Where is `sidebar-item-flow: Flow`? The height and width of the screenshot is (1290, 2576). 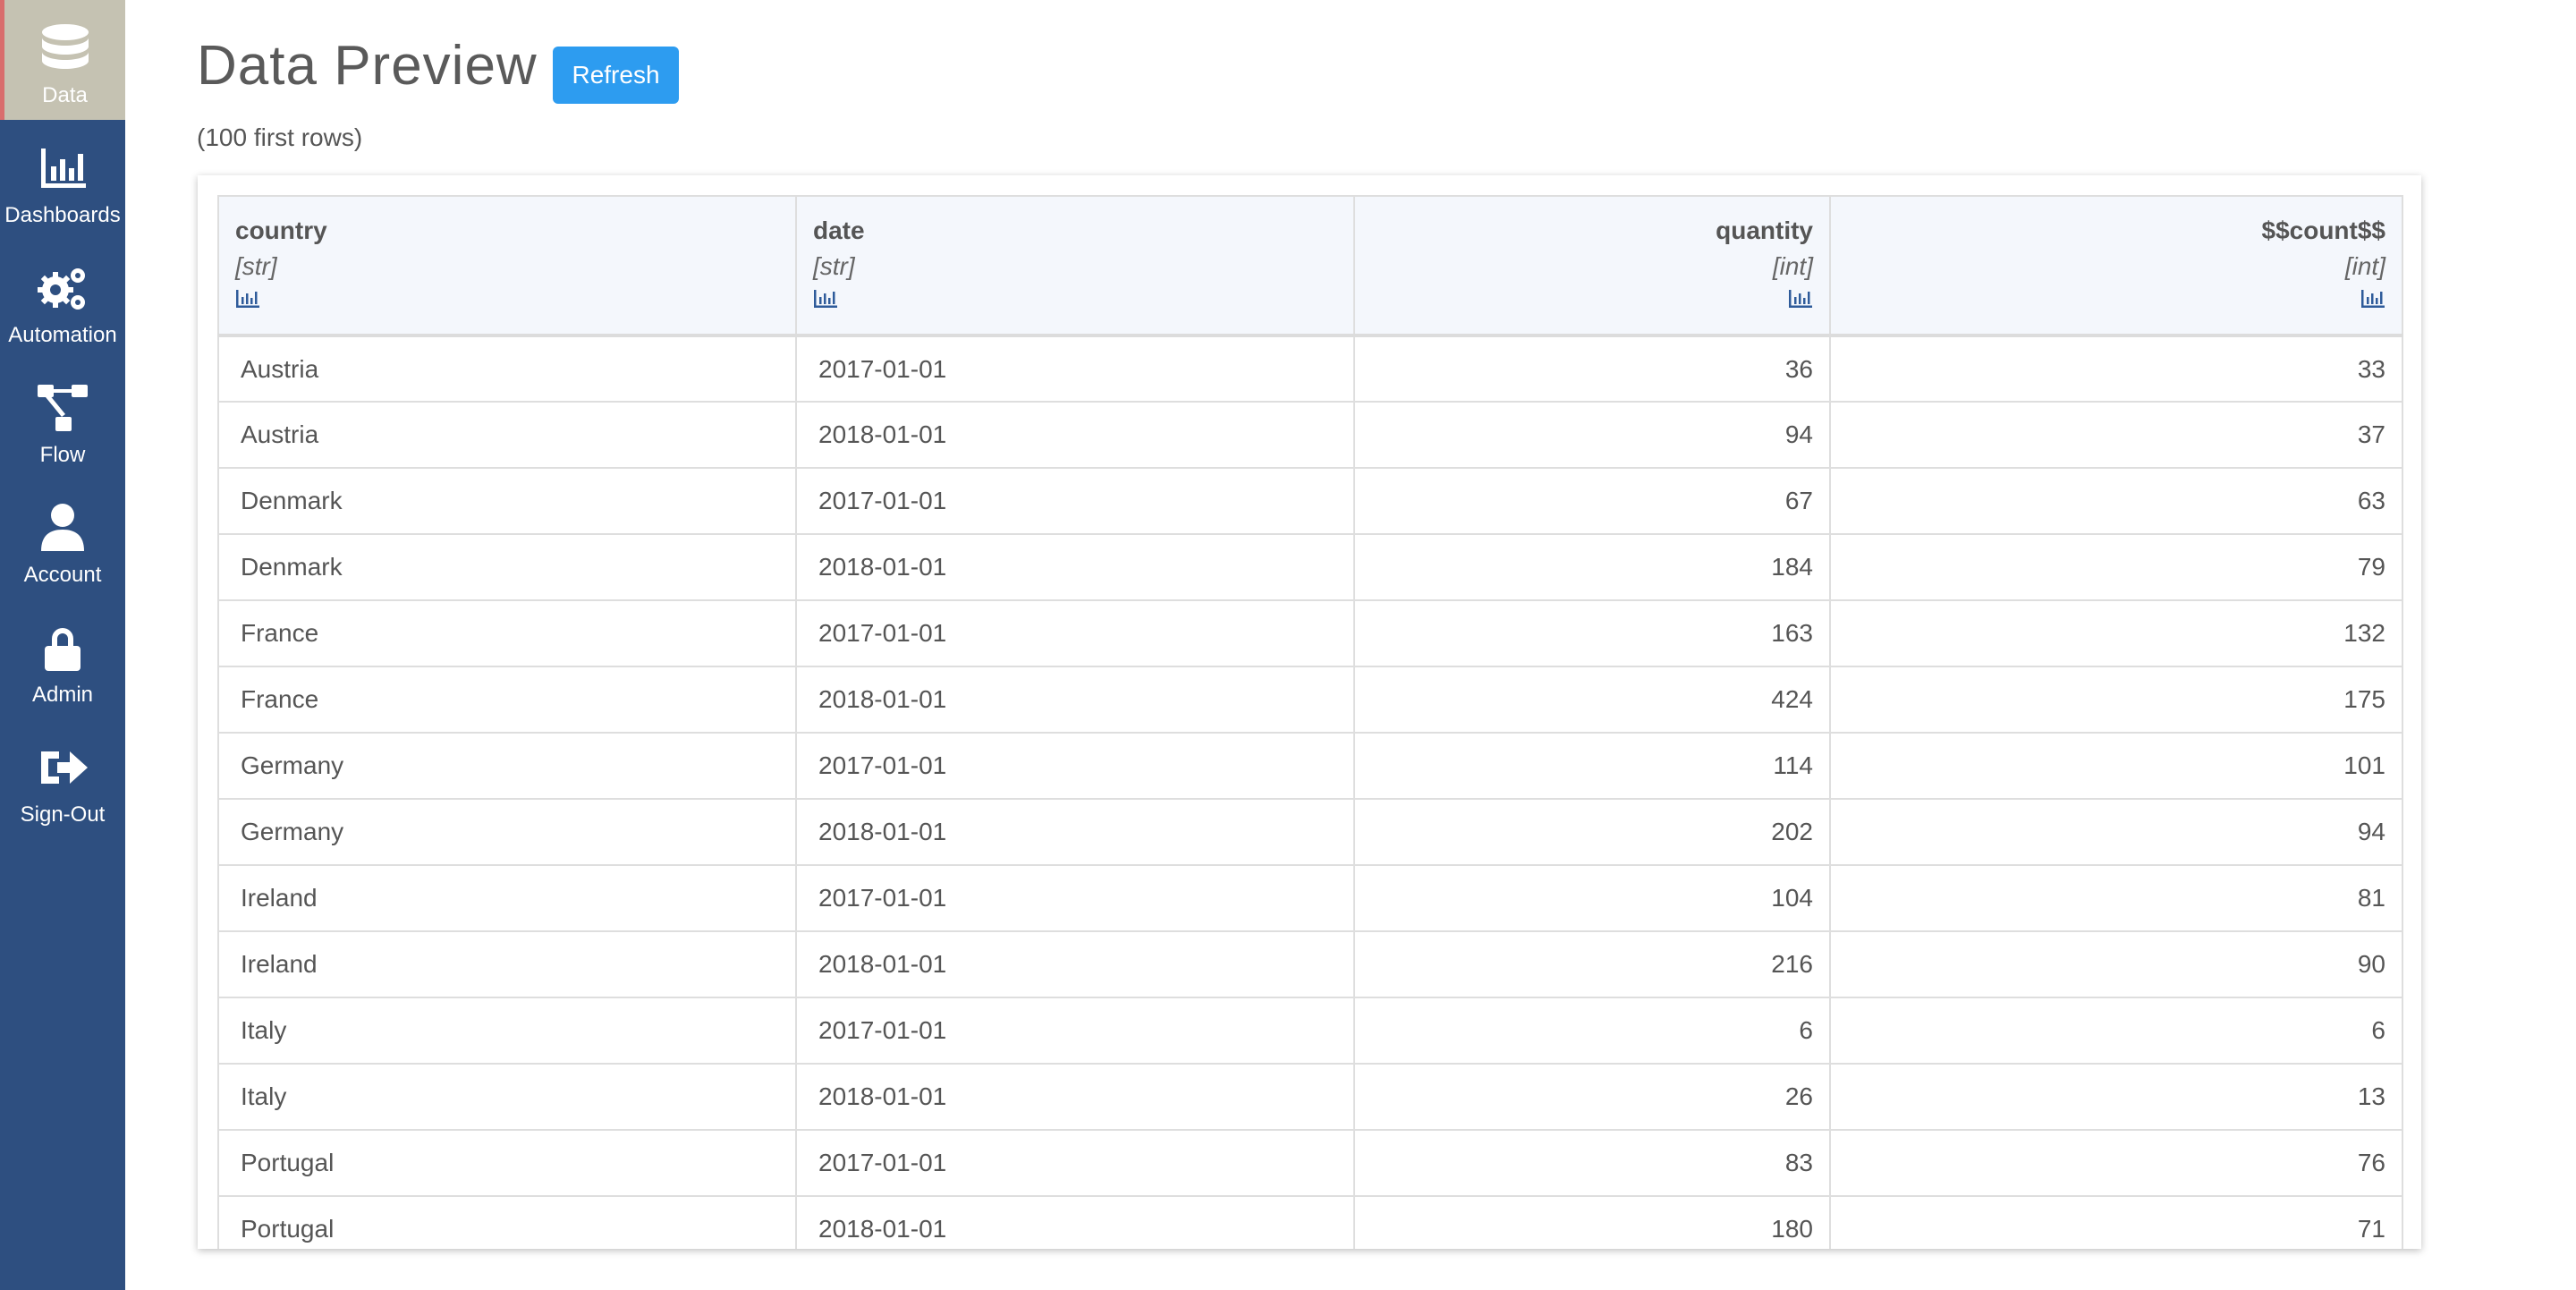 sidebar-item-flow: Flow is located at coordinates (62, 420).